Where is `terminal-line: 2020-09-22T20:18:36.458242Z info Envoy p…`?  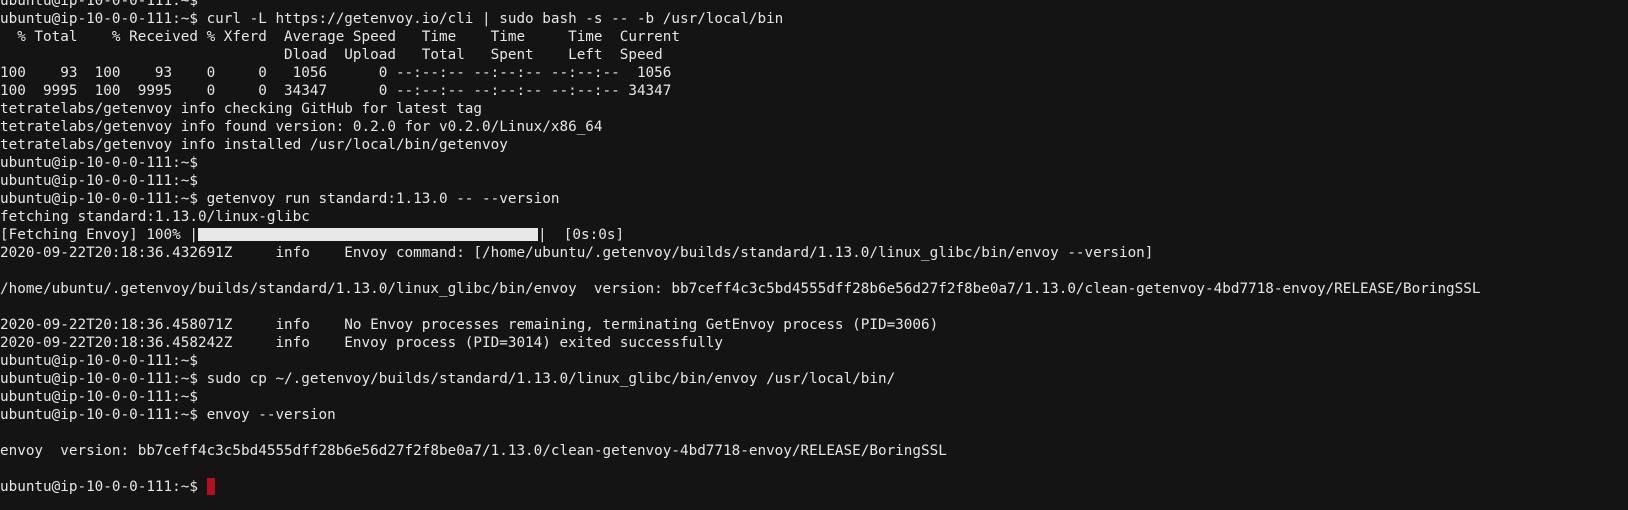
terminal-line: 2020-09-22T20:18:36.458242Z info Envoy p… is located at coordinates (362, 343).